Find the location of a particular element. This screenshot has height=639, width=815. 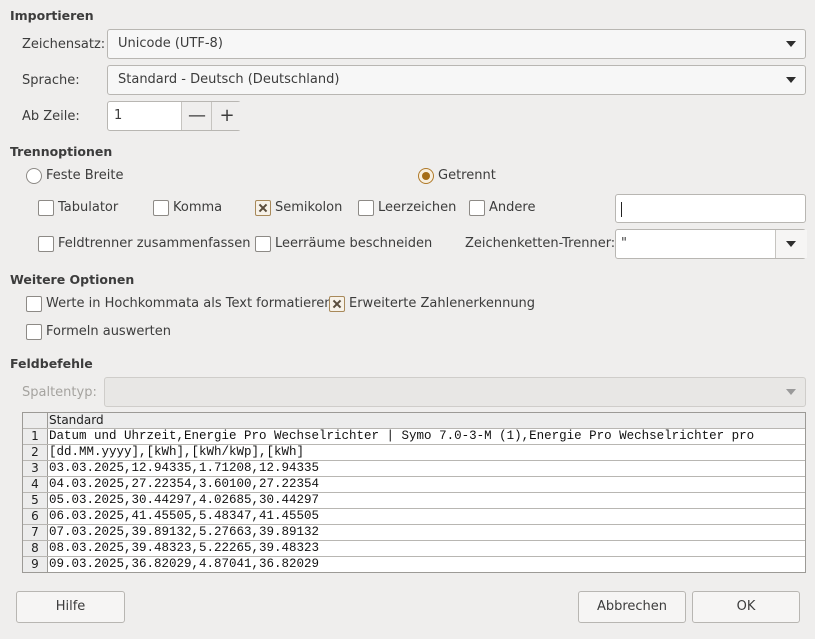

row-text: 06.03.2025,41.45505,5.48347,41.45505 is located at coordinates (184, 516).